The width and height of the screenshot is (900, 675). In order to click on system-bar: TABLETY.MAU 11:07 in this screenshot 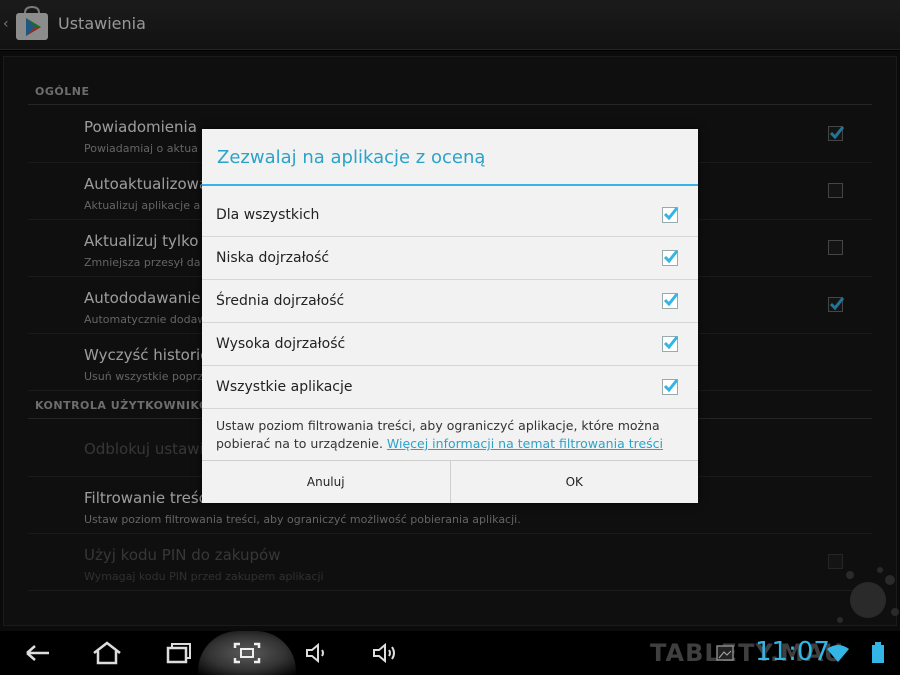, I will do `click(450, 653)`.